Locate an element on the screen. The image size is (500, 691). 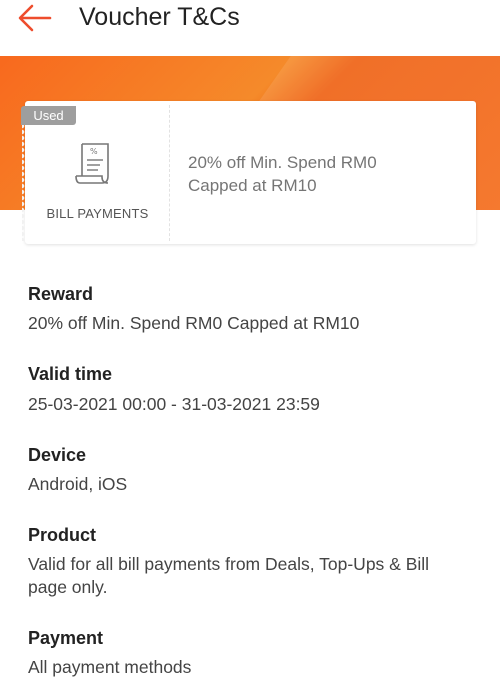
page-title: Voucher T&Cs is located at coordinates (159, 17).